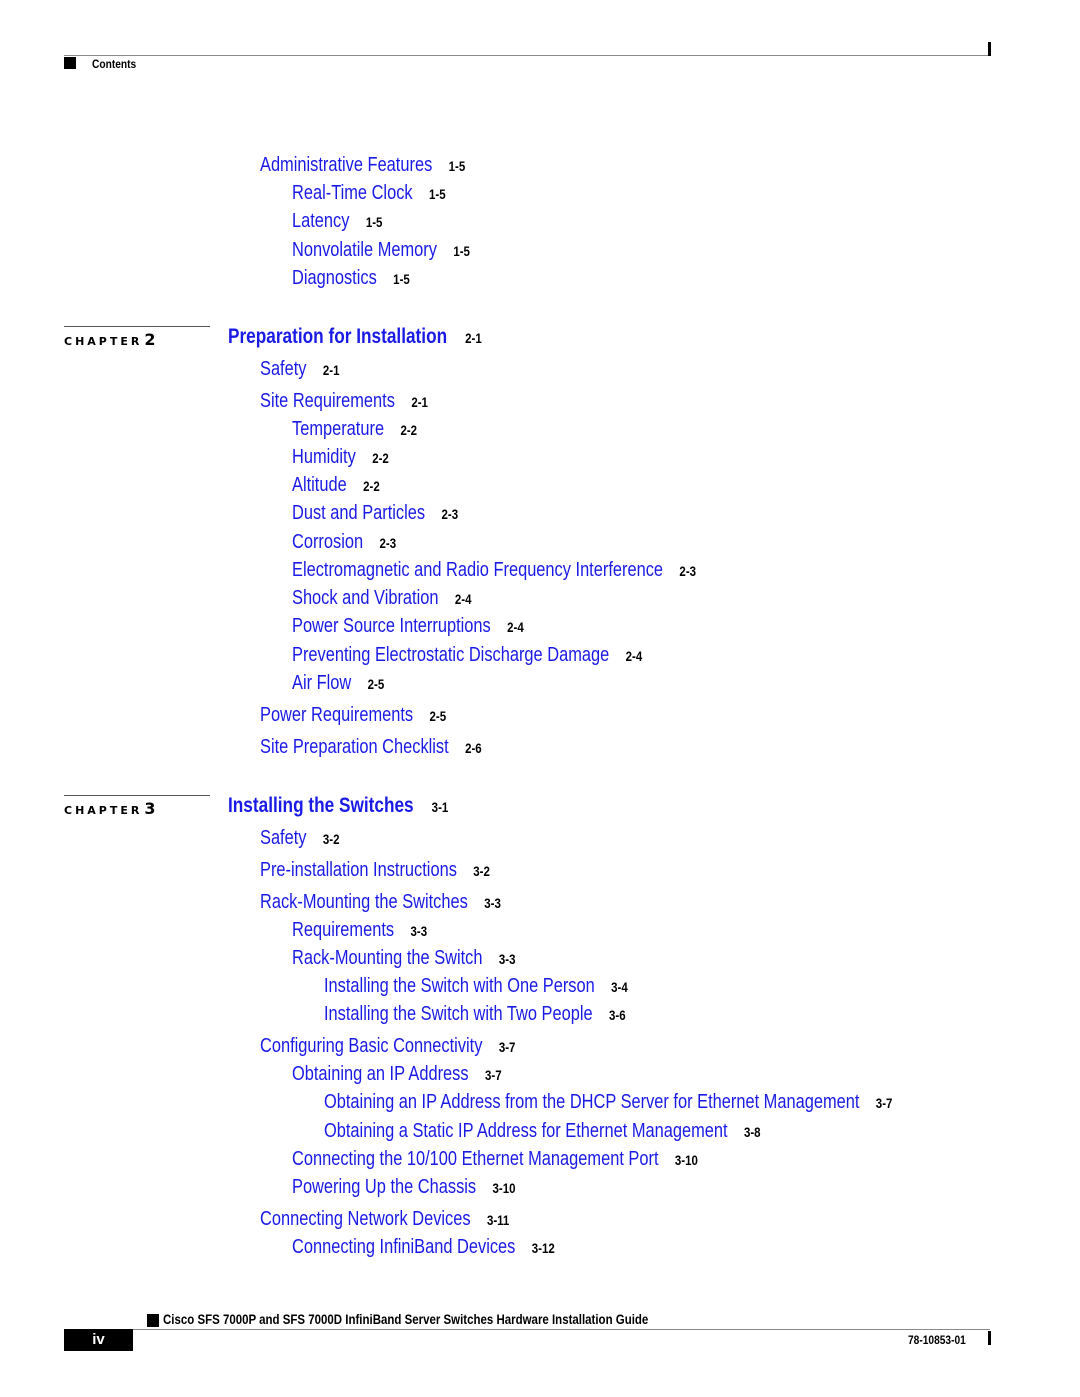 The height and width of the screenshot is (1397, 1080). I want to click on toc-entry-page: 3-3, so click(507, 959).